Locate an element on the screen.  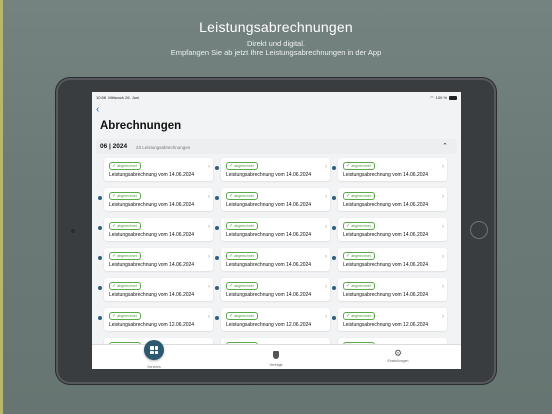
month-count: 23 Leistungsabrechnungen is located at coordinates (163, 147).